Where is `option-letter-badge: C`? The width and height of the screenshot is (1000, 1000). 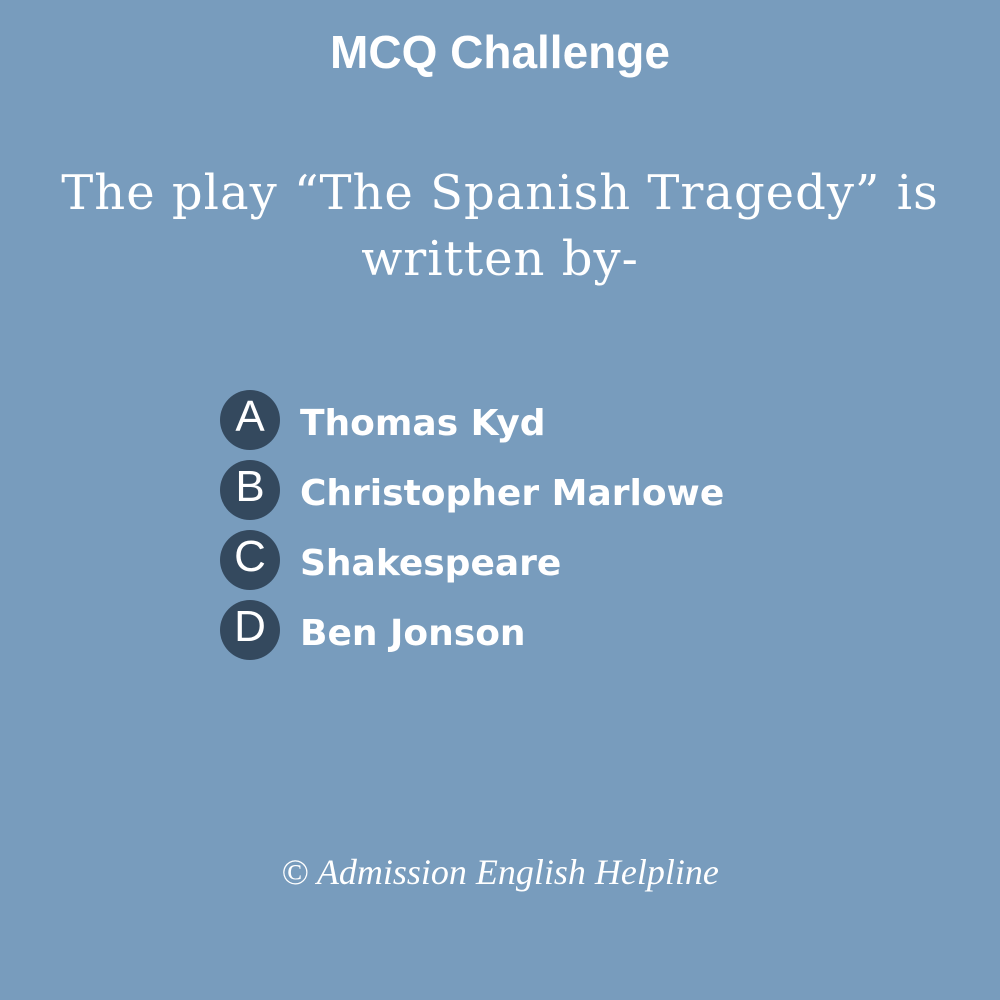 option-letter-badge: C is located at coordinates (250, 560).